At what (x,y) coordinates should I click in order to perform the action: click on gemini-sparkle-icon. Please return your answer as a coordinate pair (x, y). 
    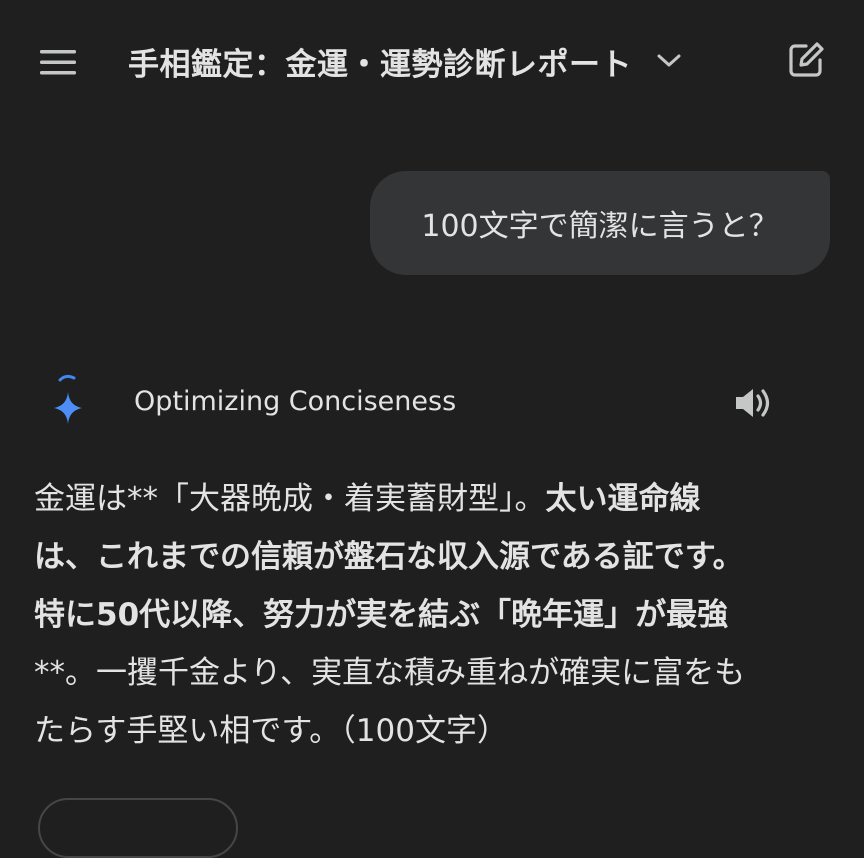
    Looking at the image, I should click on (69, 396).